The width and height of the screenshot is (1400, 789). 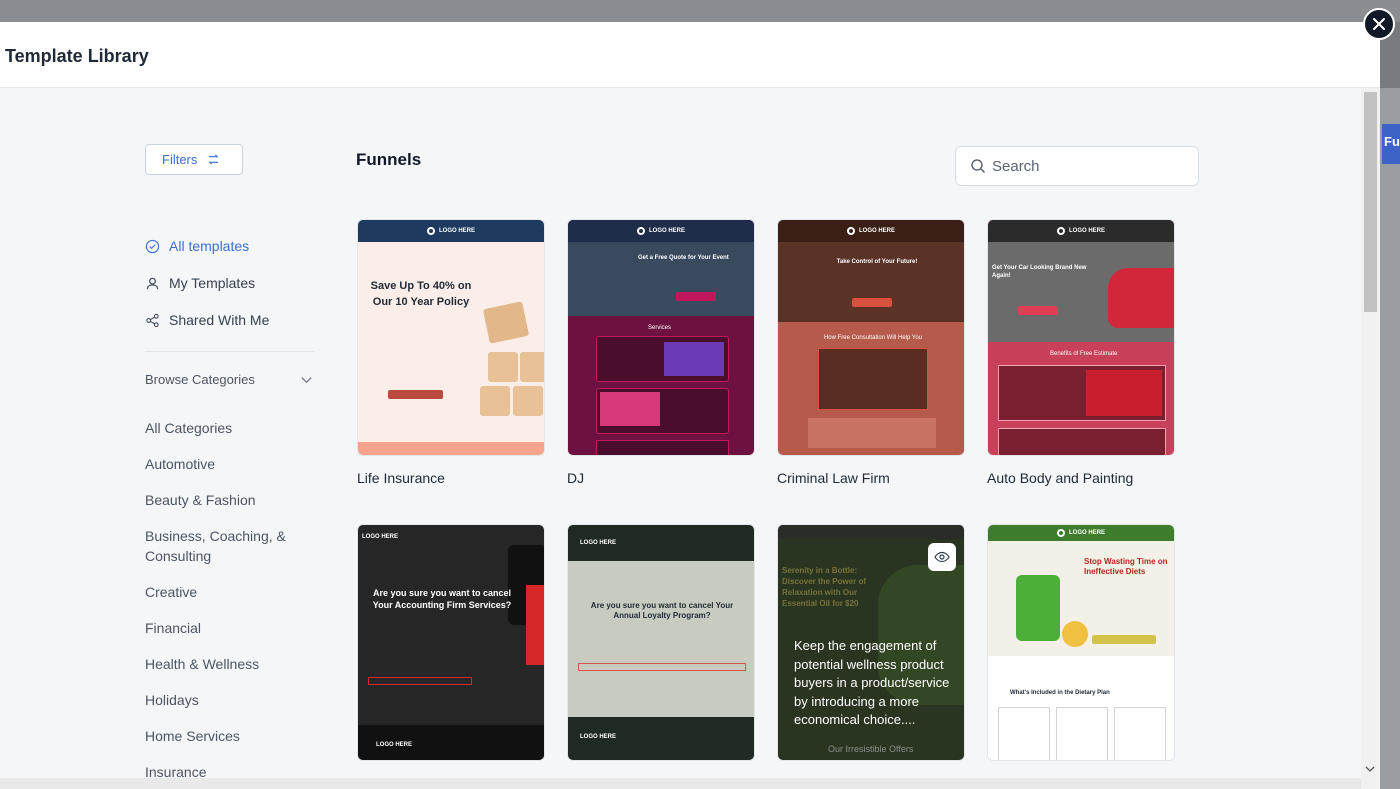 What do you see at coordinates (451, 448) in the screenshot?
I see `thumbnail-footer` at bounding box center [451, 448].